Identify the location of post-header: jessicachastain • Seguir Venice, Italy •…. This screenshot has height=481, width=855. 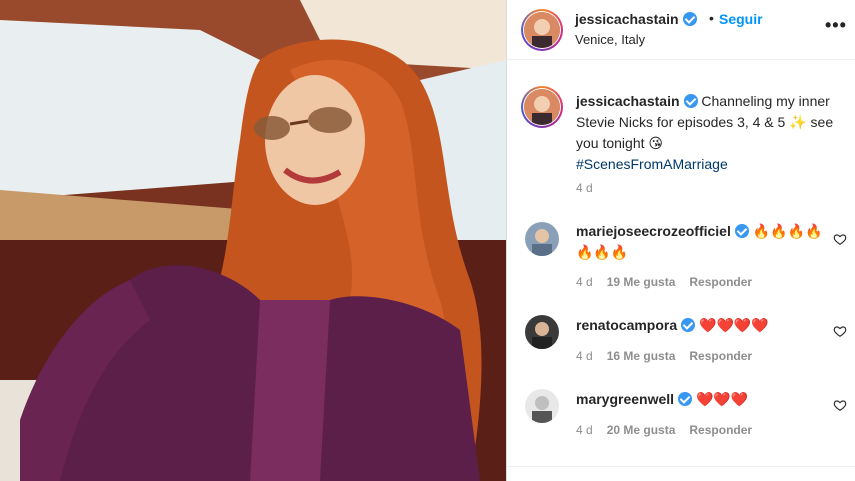
(681, 30).